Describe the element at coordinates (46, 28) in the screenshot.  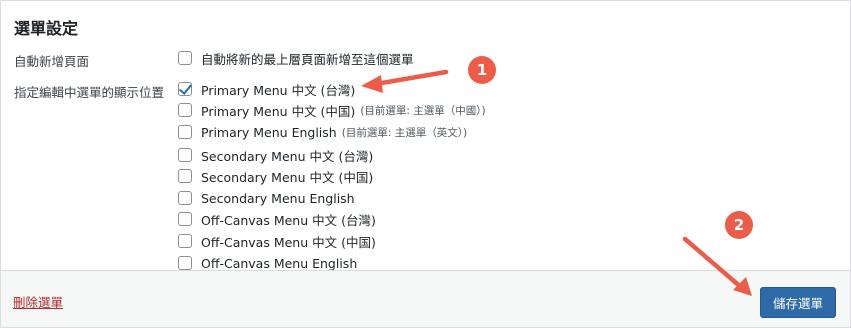
I see `section-title: 選單設定` at that location.